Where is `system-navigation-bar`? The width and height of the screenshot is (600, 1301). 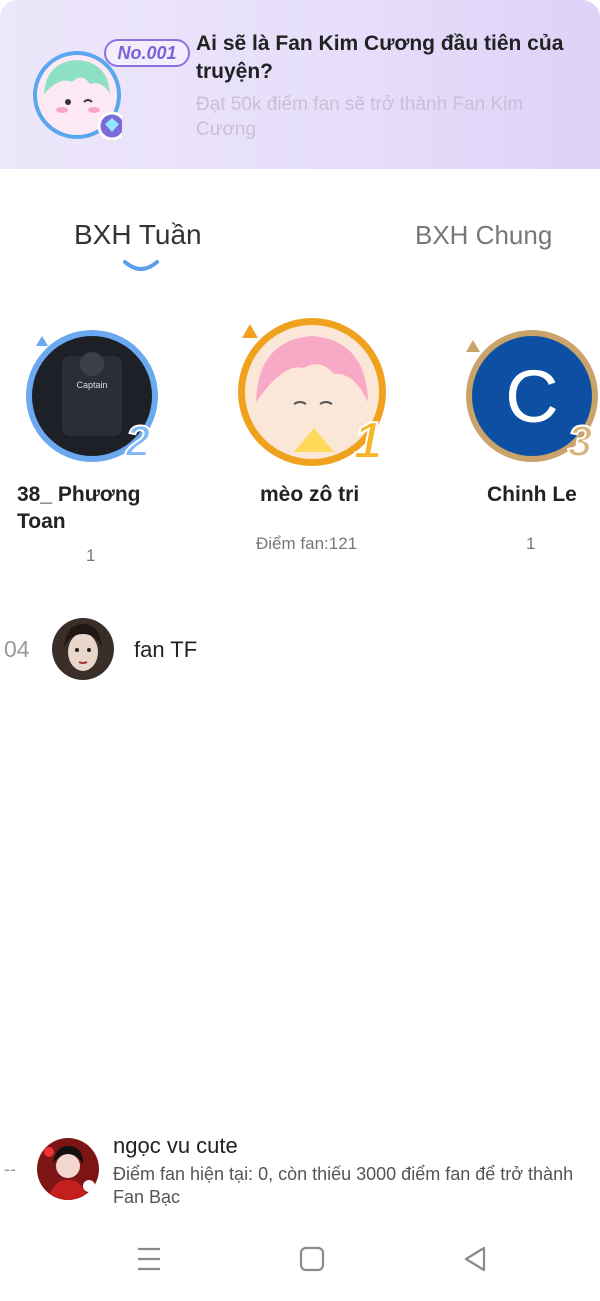
system-navigation-bar is located at coordinates (300, 1260).